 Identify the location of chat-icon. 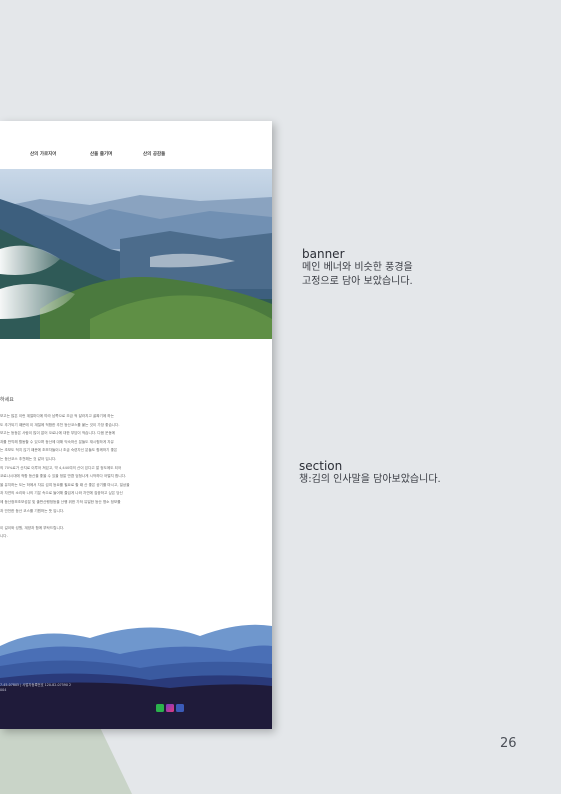
(160, 708).